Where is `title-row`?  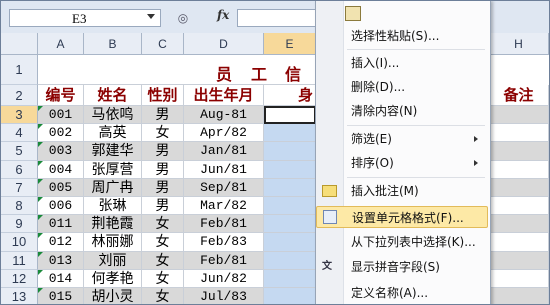
title-row is located at coordinates (177, 70).